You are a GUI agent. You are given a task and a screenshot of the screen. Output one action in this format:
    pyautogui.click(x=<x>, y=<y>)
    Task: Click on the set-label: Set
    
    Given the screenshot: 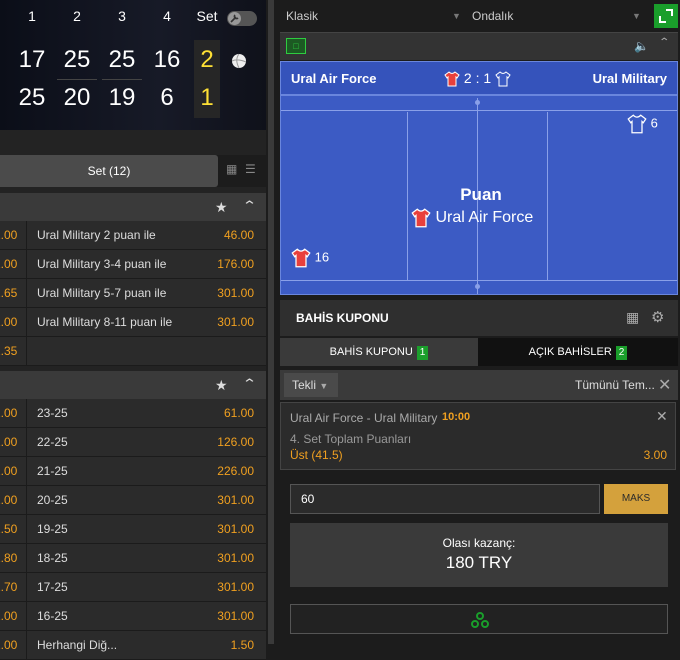 What is the action you would take?
    pyautogui.click(x=207, y=16)
    